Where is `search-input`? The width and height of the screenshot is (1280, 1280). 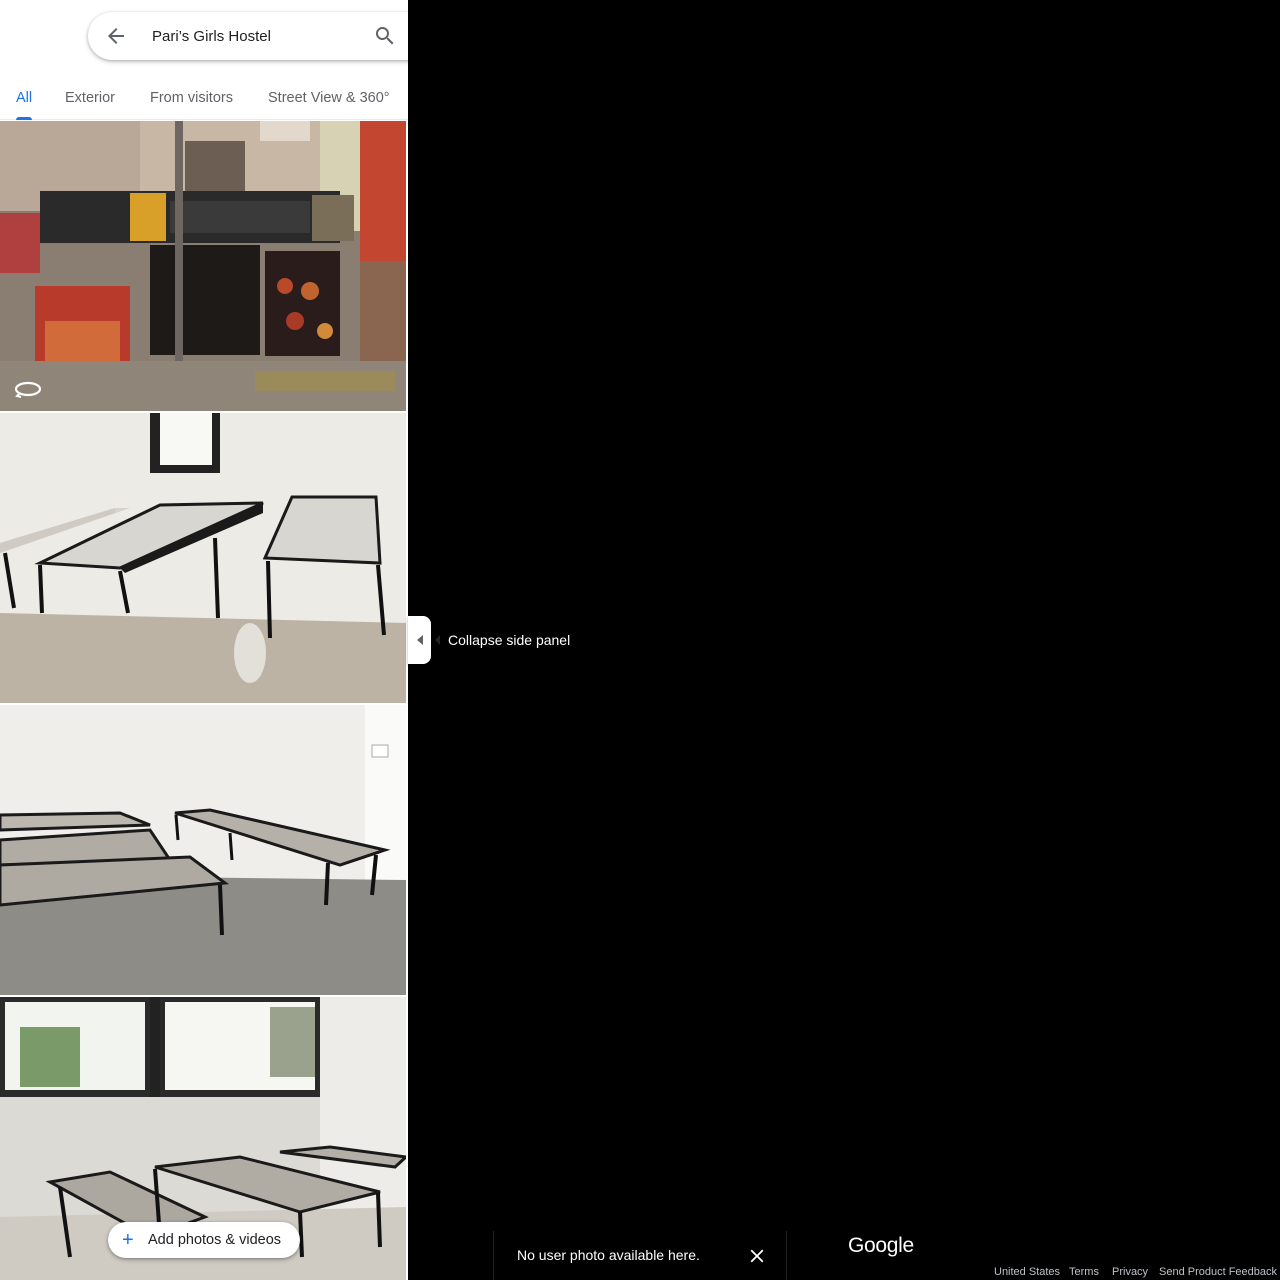 search-input is located at coordinates (252, 36).